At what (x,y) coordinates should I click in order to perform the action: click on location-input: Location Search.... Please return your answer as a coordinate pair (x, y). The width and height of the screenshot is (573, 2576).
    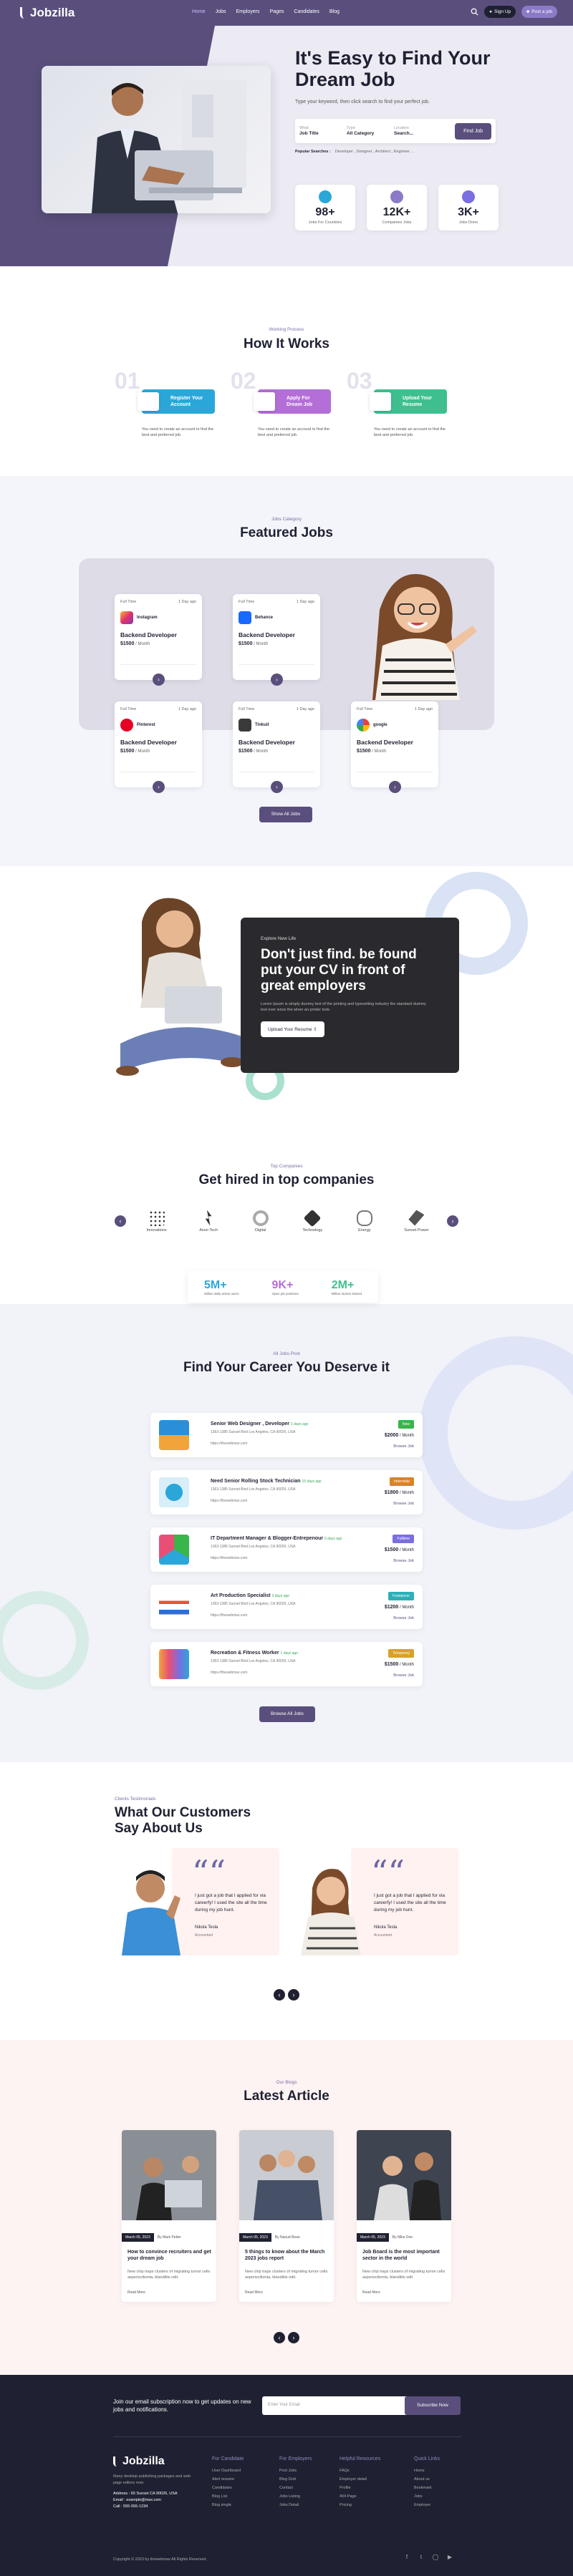
    Looking at the image, I should click on (415, 131).